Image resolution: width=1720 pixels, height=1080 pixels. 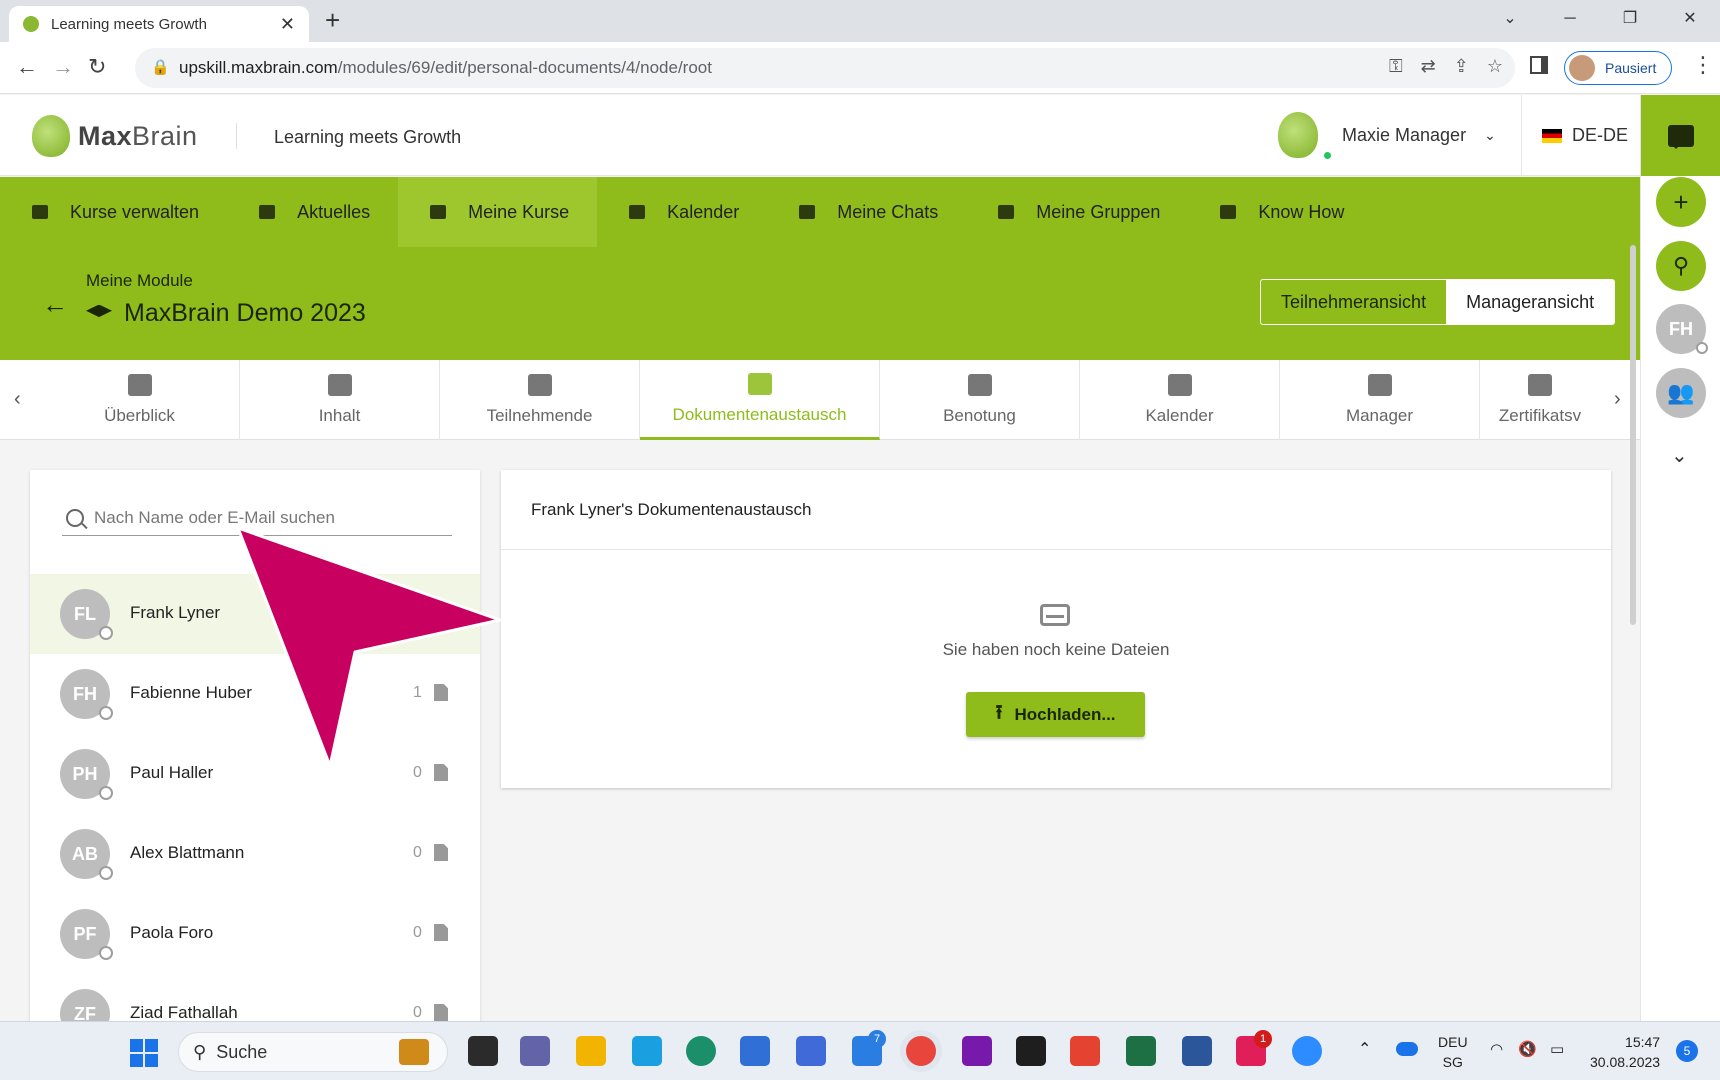 What do you see at coordinates (1527, 1050) in the screenshot?
I see `speaker-muted-icon: 🔇` at bounding box center [1527, 1050].